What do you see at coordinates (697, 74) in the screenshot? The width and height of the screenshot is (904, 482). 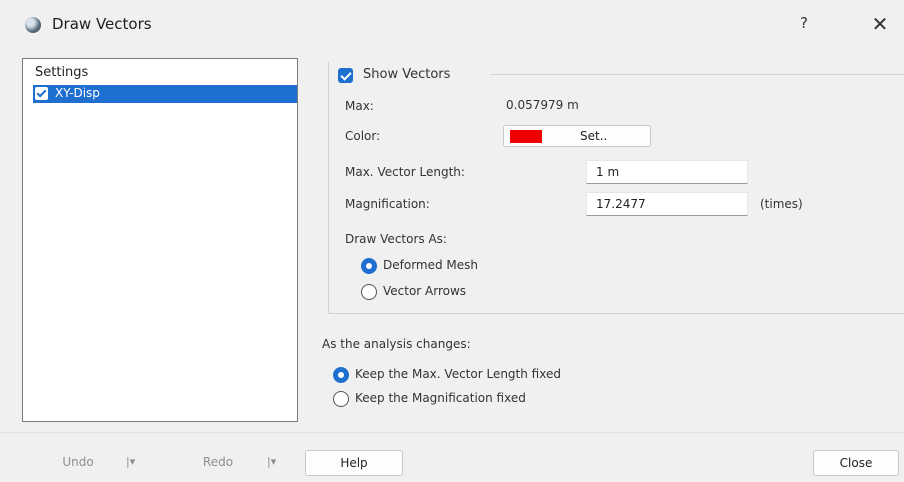 I see `group-divider` at bounding box center [697, 74].